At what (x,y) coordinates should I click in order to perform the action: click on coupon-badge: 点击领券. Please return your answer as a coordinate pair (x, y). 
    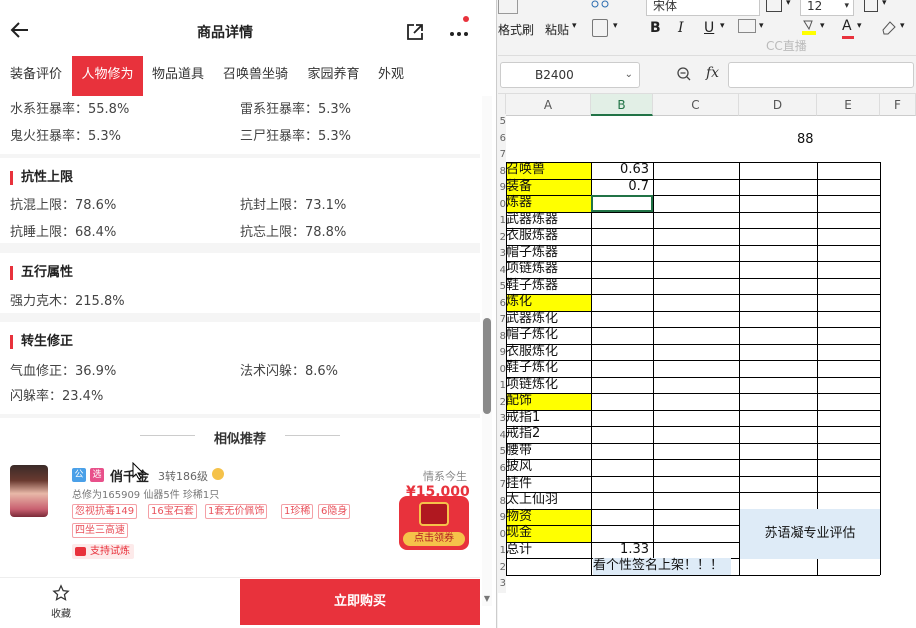
    Looking at the image, I should click on (434, 523).